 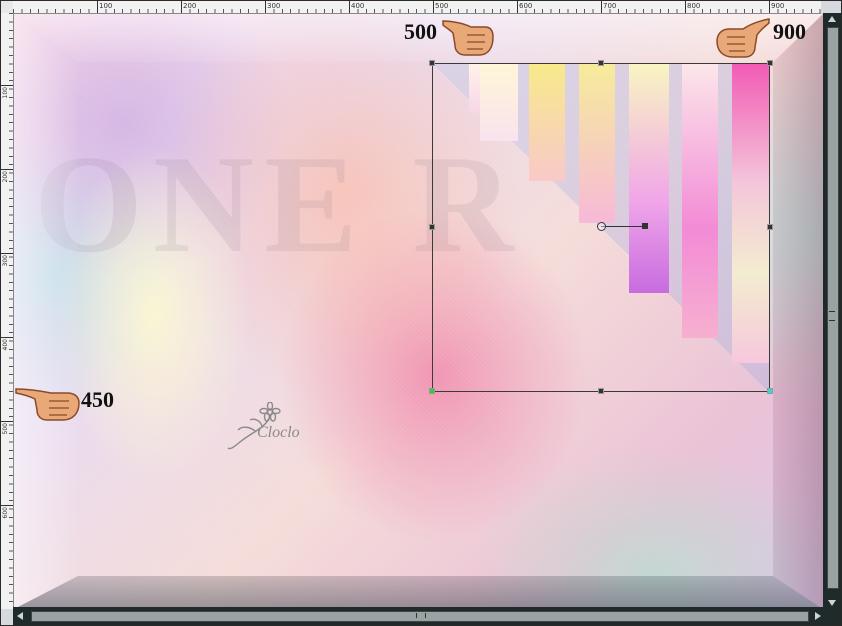 I want to click on scroll-corner, so click(x=832, y=616).